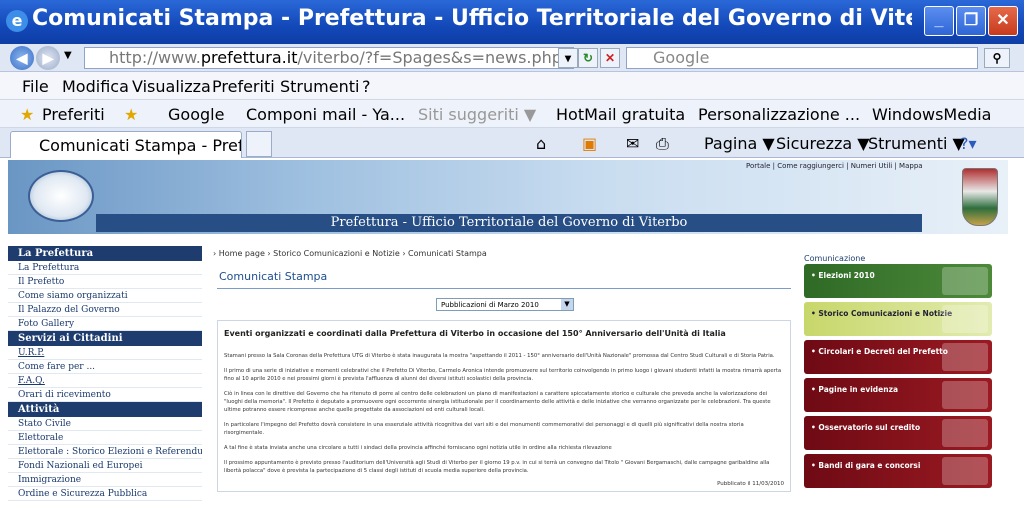  What do you see at coordinates (898, 471) in the screenshot?
I see `box-bandi-gara: • Bandi di gara e concorsi` at bounding box center [898, 471].